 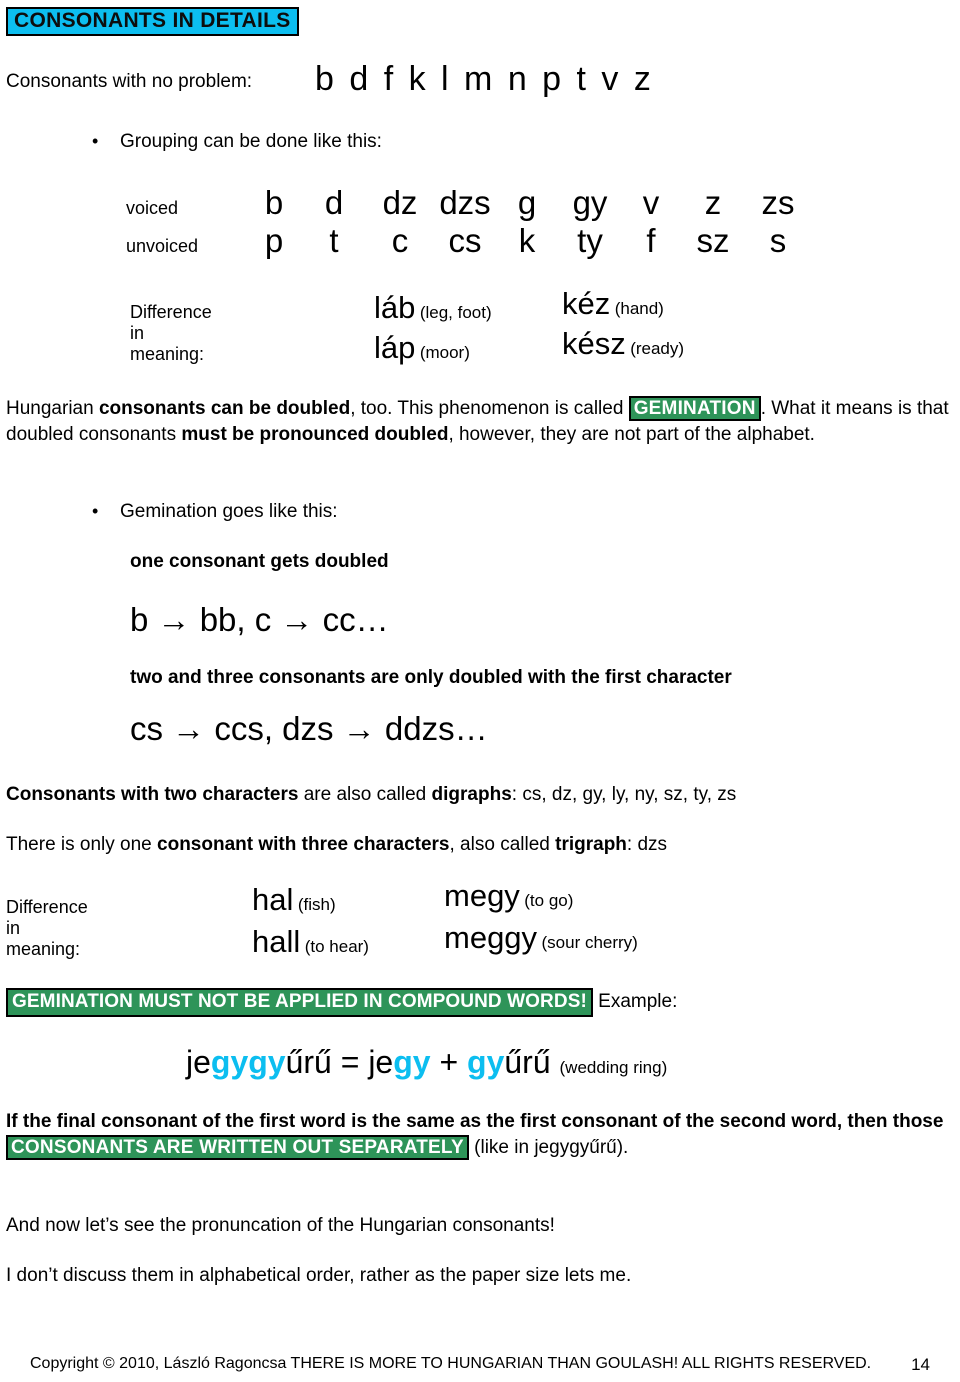 I want to click on table-cell: dzs, so click(x=465, y=202).